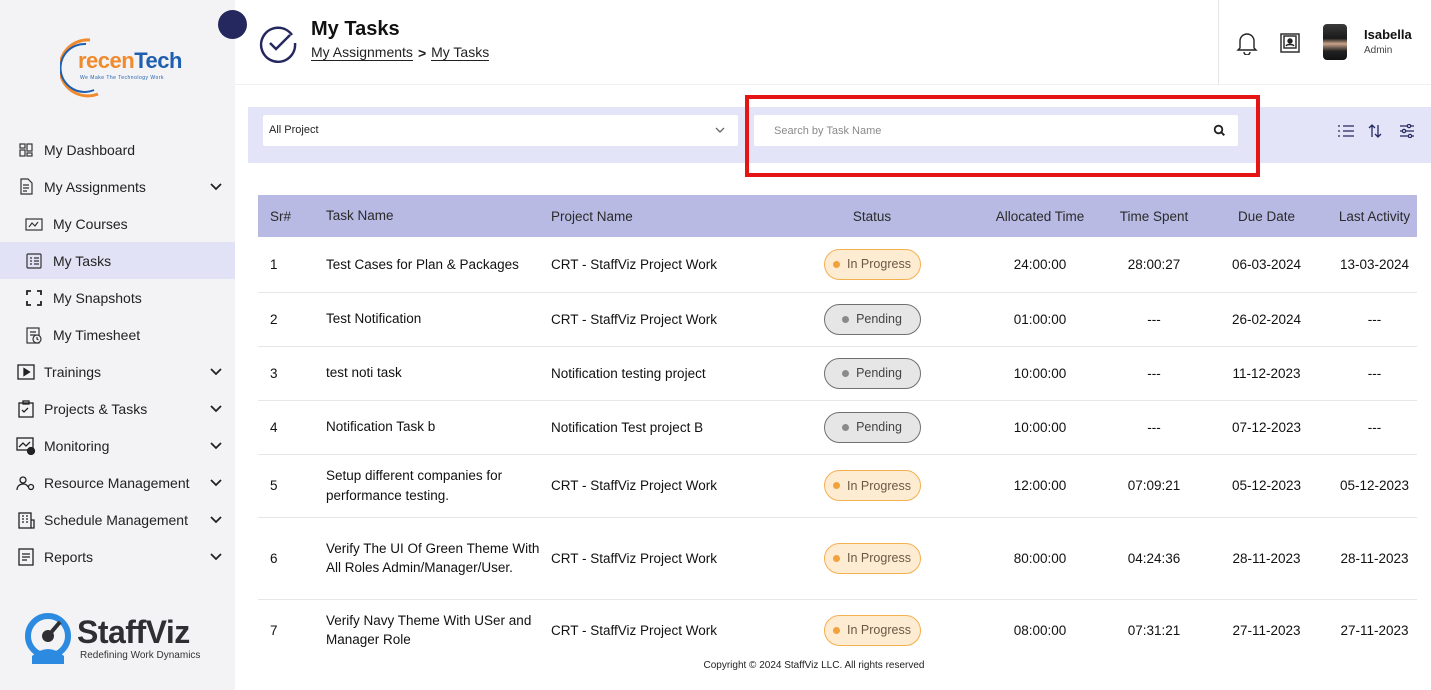 This screenshot has width=1431, height=690. Describe the element at coordinates (1219, 130) in the screenshot. I see `search-icon` at that location.